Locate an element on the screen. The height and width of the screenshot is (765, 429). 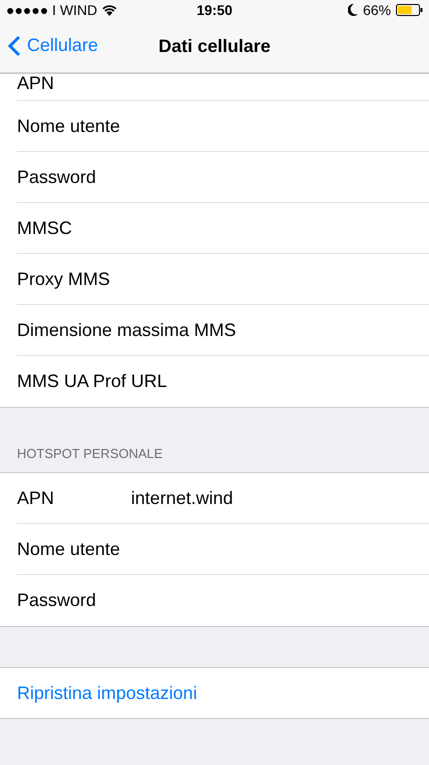
row-label: Proxy MMS is located at coordinates (64, 279).